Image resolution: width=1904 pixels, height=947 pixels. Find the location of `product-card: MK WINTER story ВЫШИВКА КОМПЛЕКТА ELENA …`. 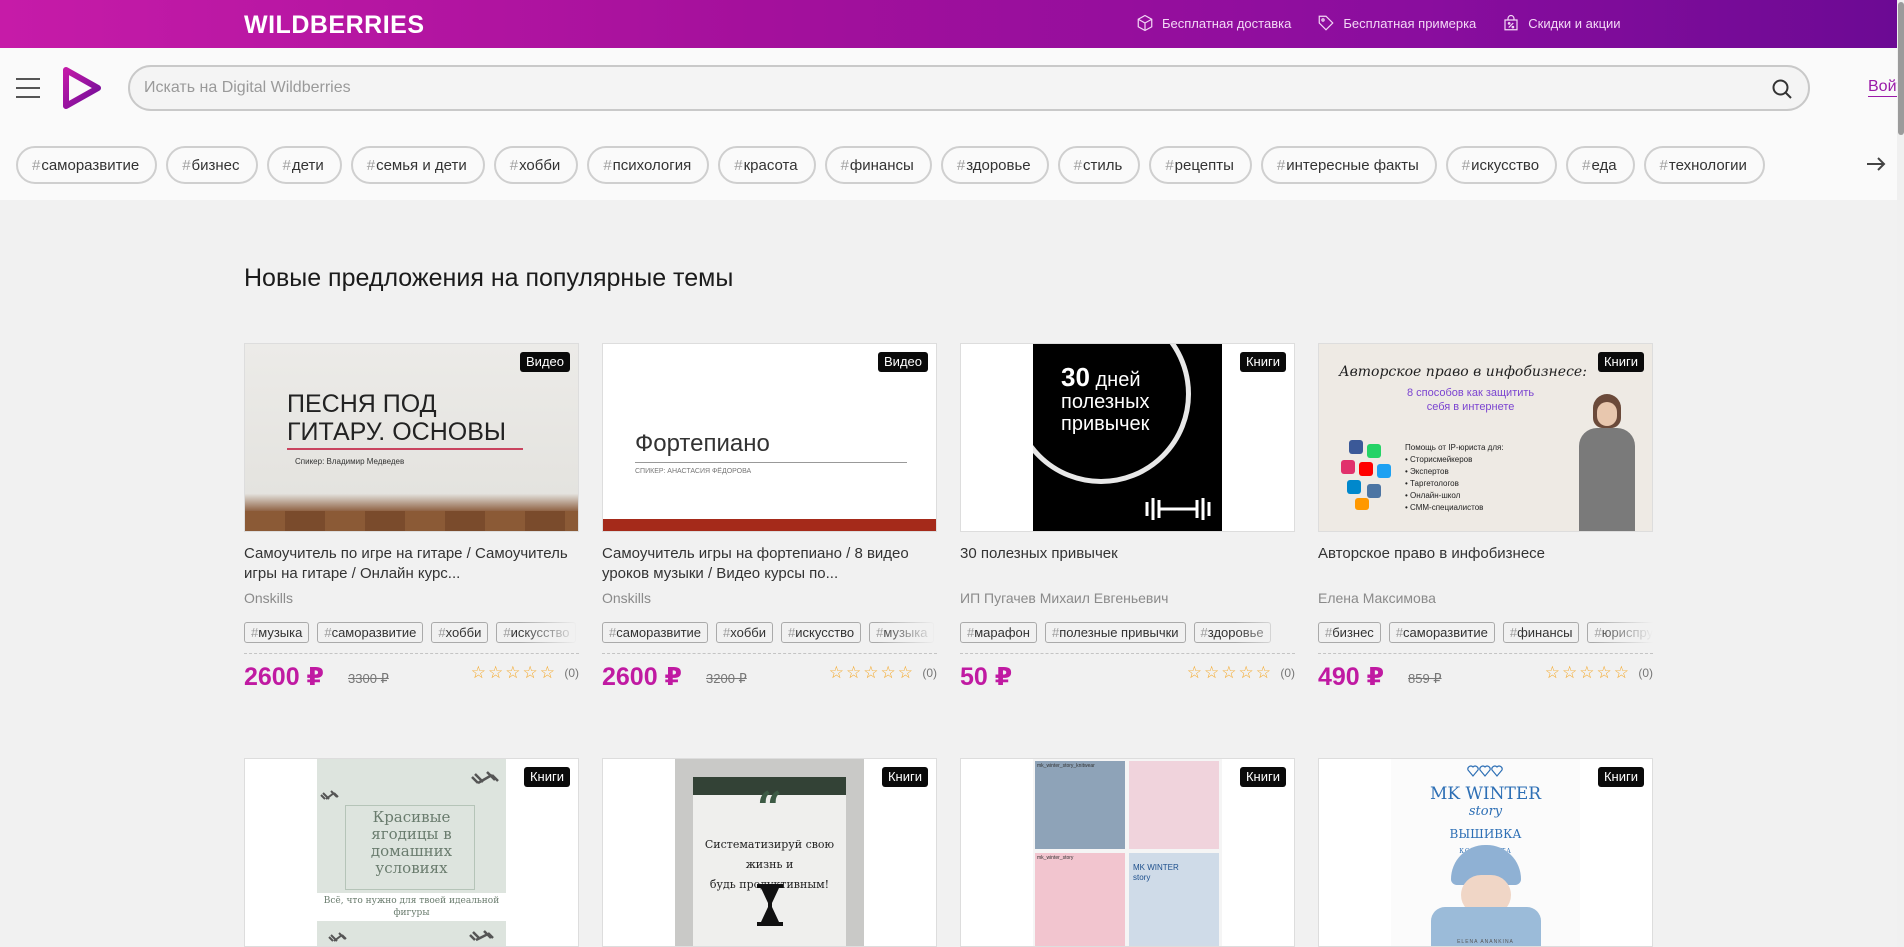

product-card: MK WINTER story ВЫШИВКА КОМПЛЕКТА ELENA … is located at coordinates (1485, 852).